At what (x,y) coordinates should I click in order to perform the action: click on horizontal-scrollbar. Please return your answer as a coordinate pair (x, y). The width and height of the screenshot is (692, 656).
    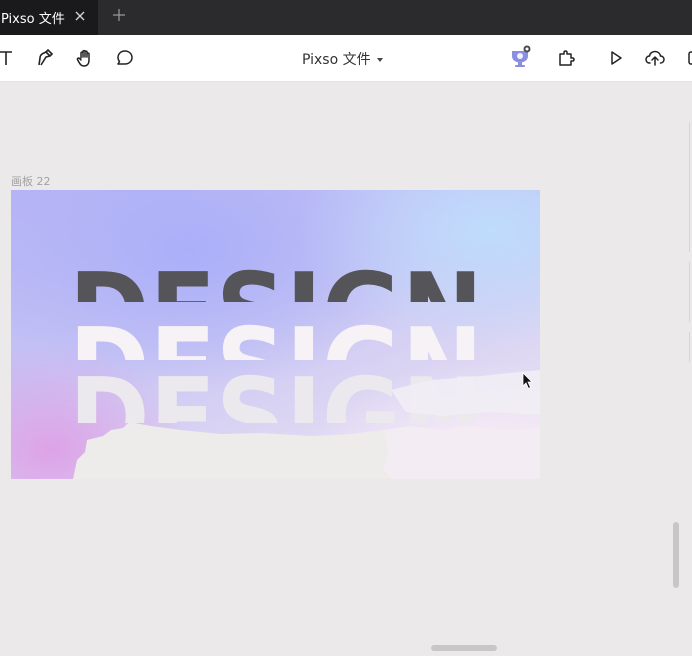
    Looking at the image, I should click on (464, 648).